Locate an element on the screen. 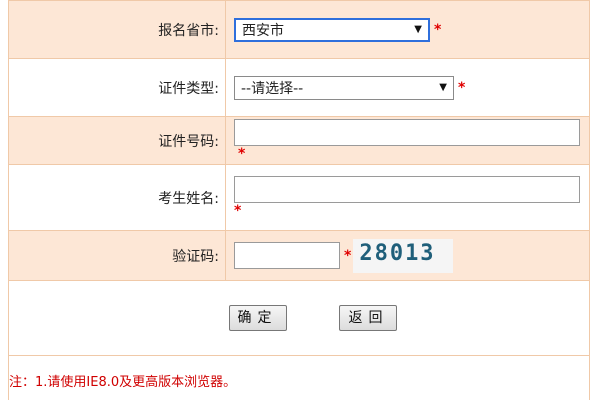 This screenshot has width=600, height=400. captcha-image: 28013 is located at coordinates (403, 255).